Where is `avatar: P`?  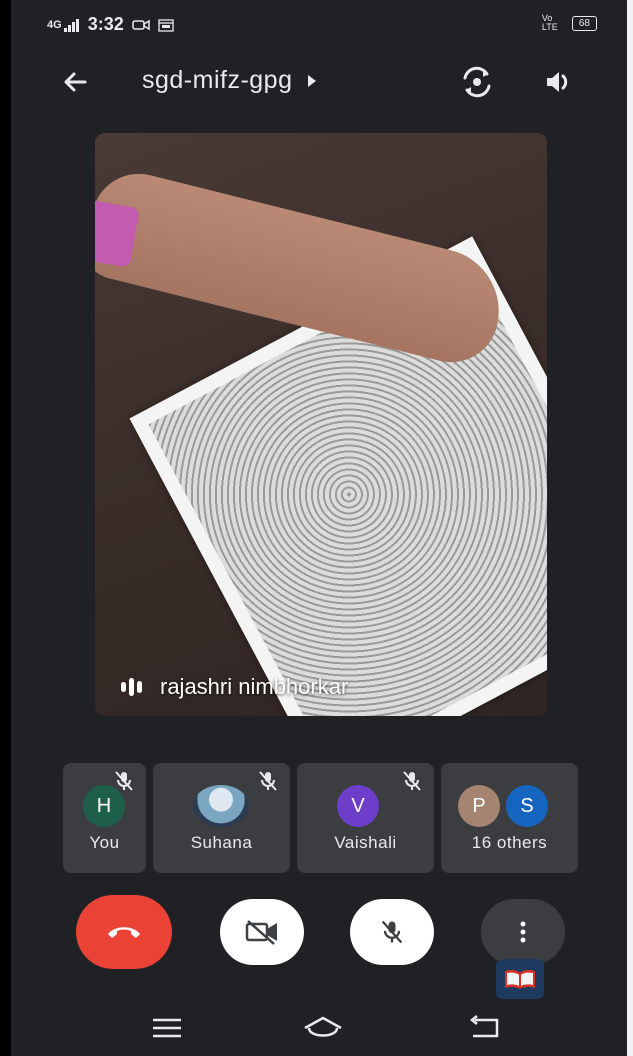
avatar: P is located at coordinates (479, 806).